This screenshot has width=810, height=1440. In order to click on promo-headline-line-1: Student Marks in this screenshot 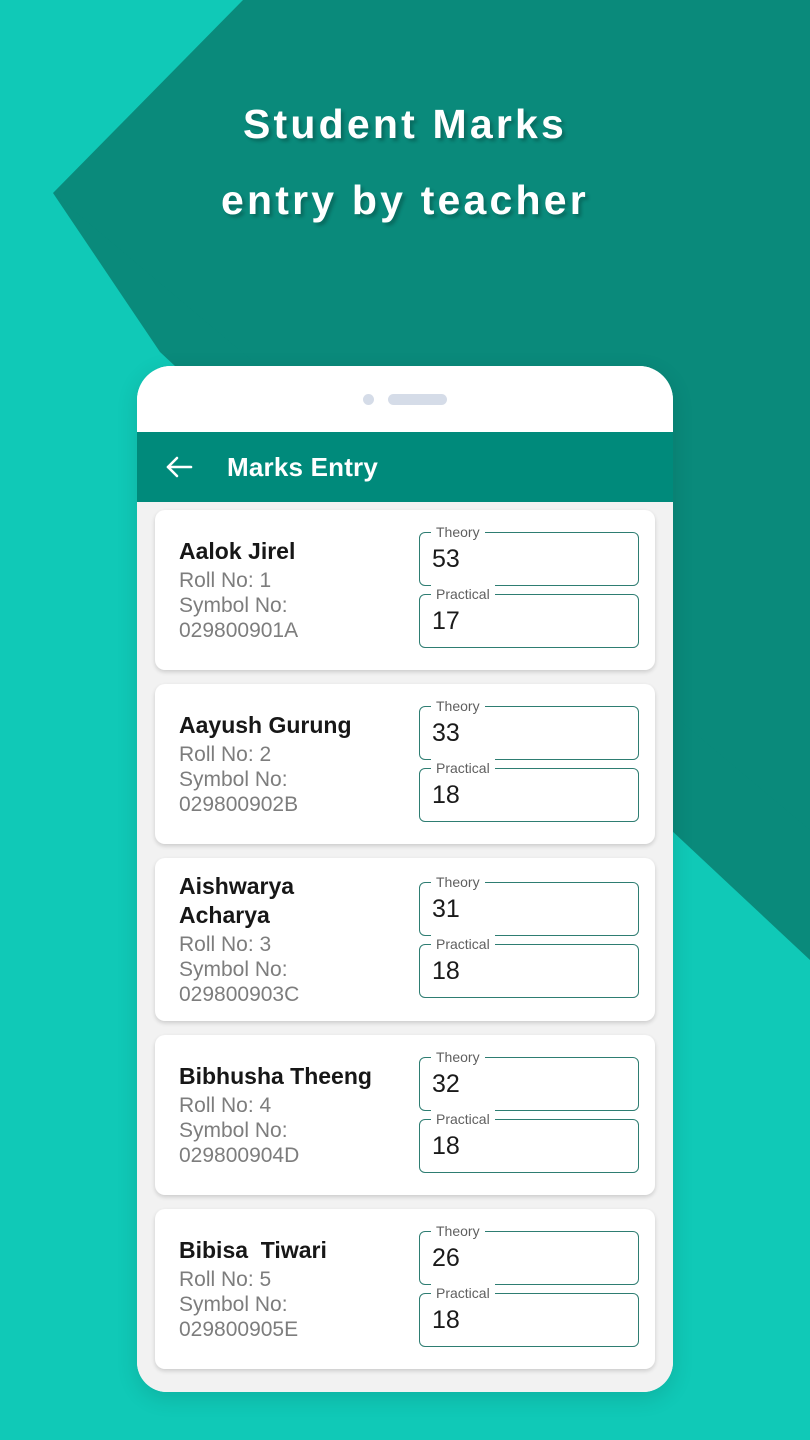, I will do `click(405, 124)`.